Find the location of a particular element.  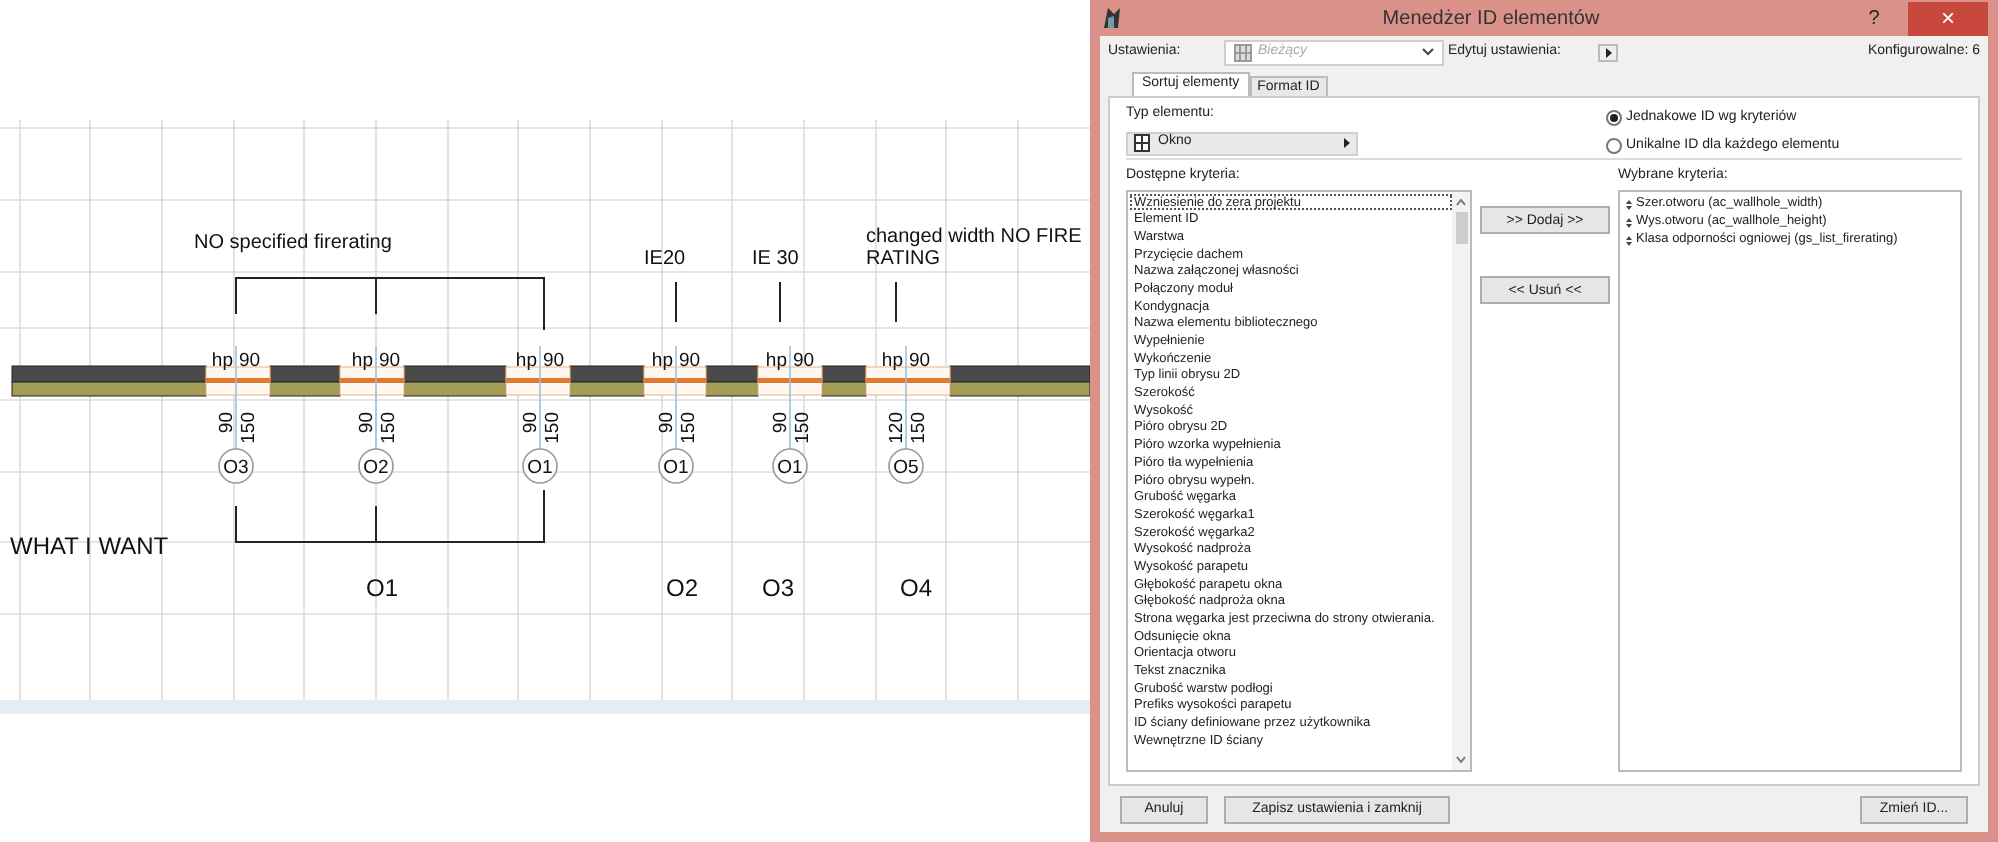

note-text: IE20 is located at coordinates (665, 259).